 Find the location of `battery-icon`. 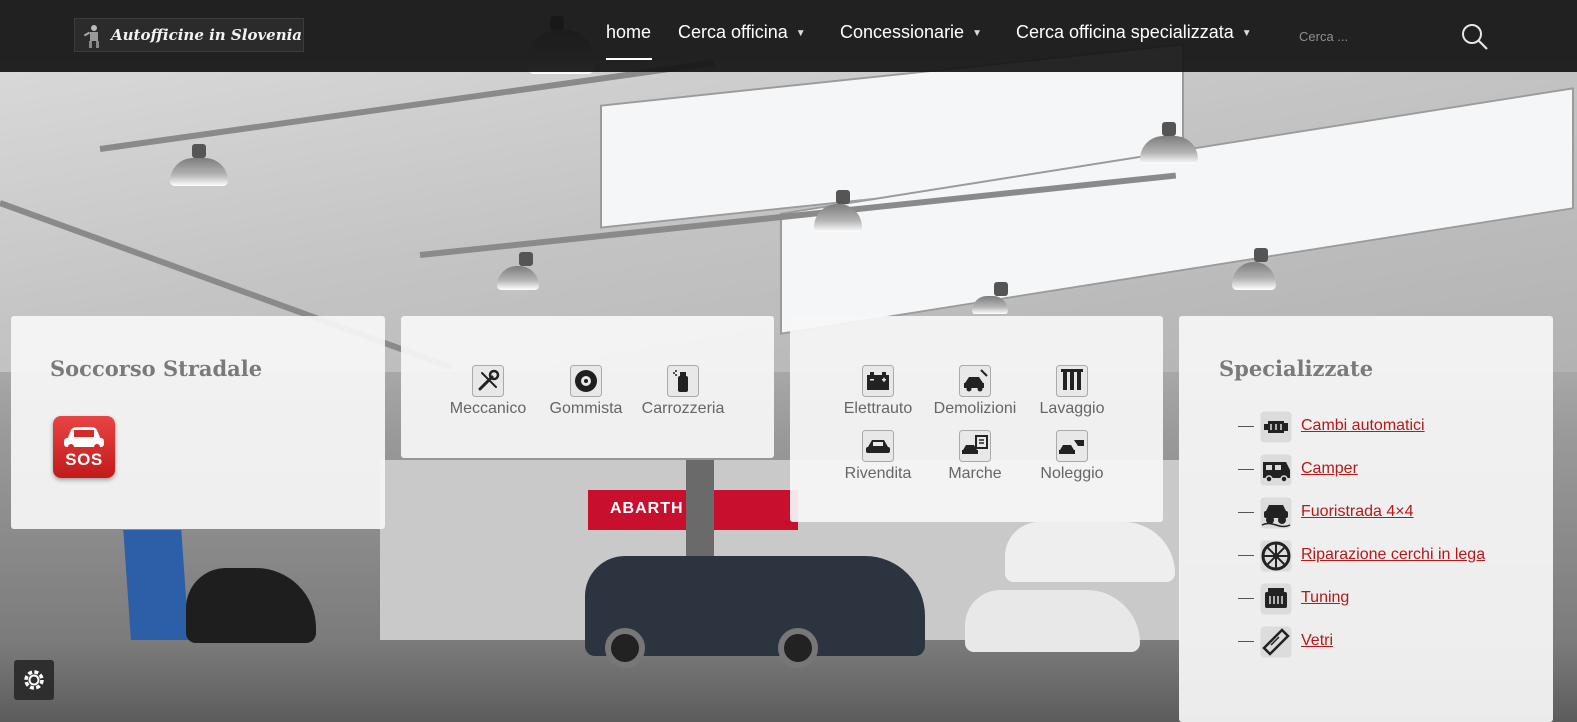

battery-icon is located at coordinates (878, 381).